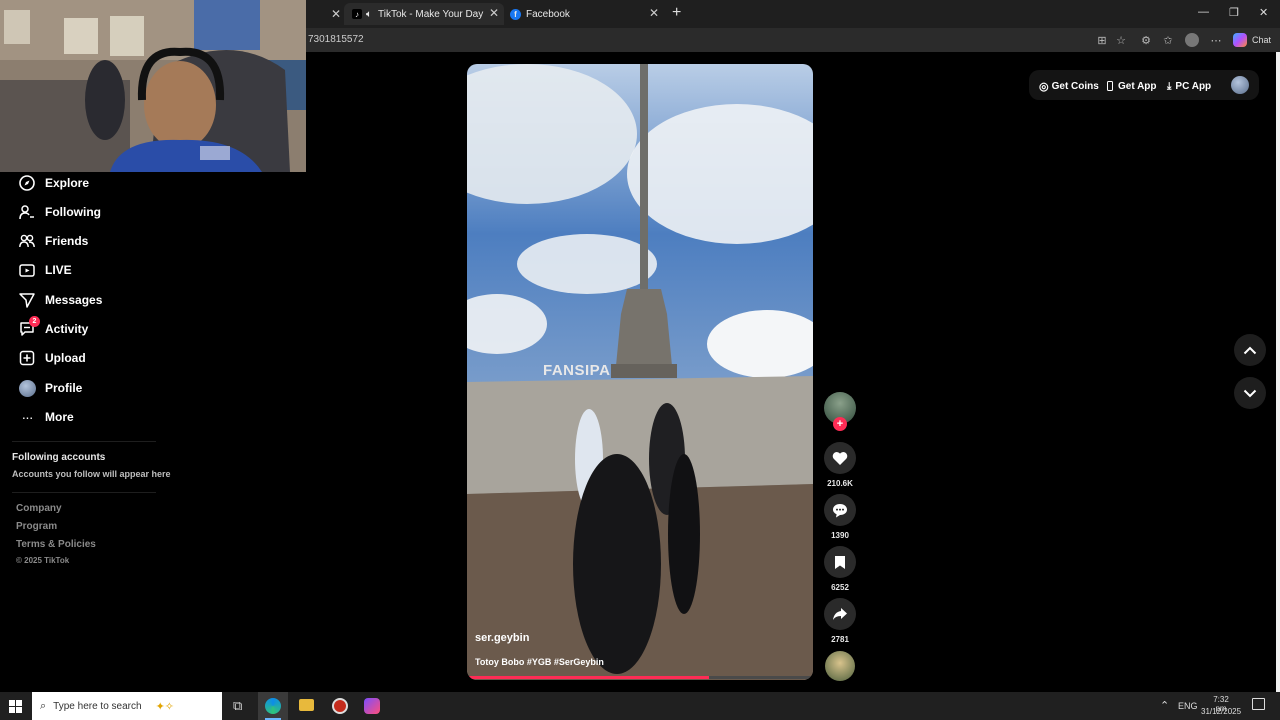 This screenshot has width=1280, height=720. What do you see at coordinates (840, 535) in the screenshot?
I see `comment-count: 1390` at bounding box center [840, 535].